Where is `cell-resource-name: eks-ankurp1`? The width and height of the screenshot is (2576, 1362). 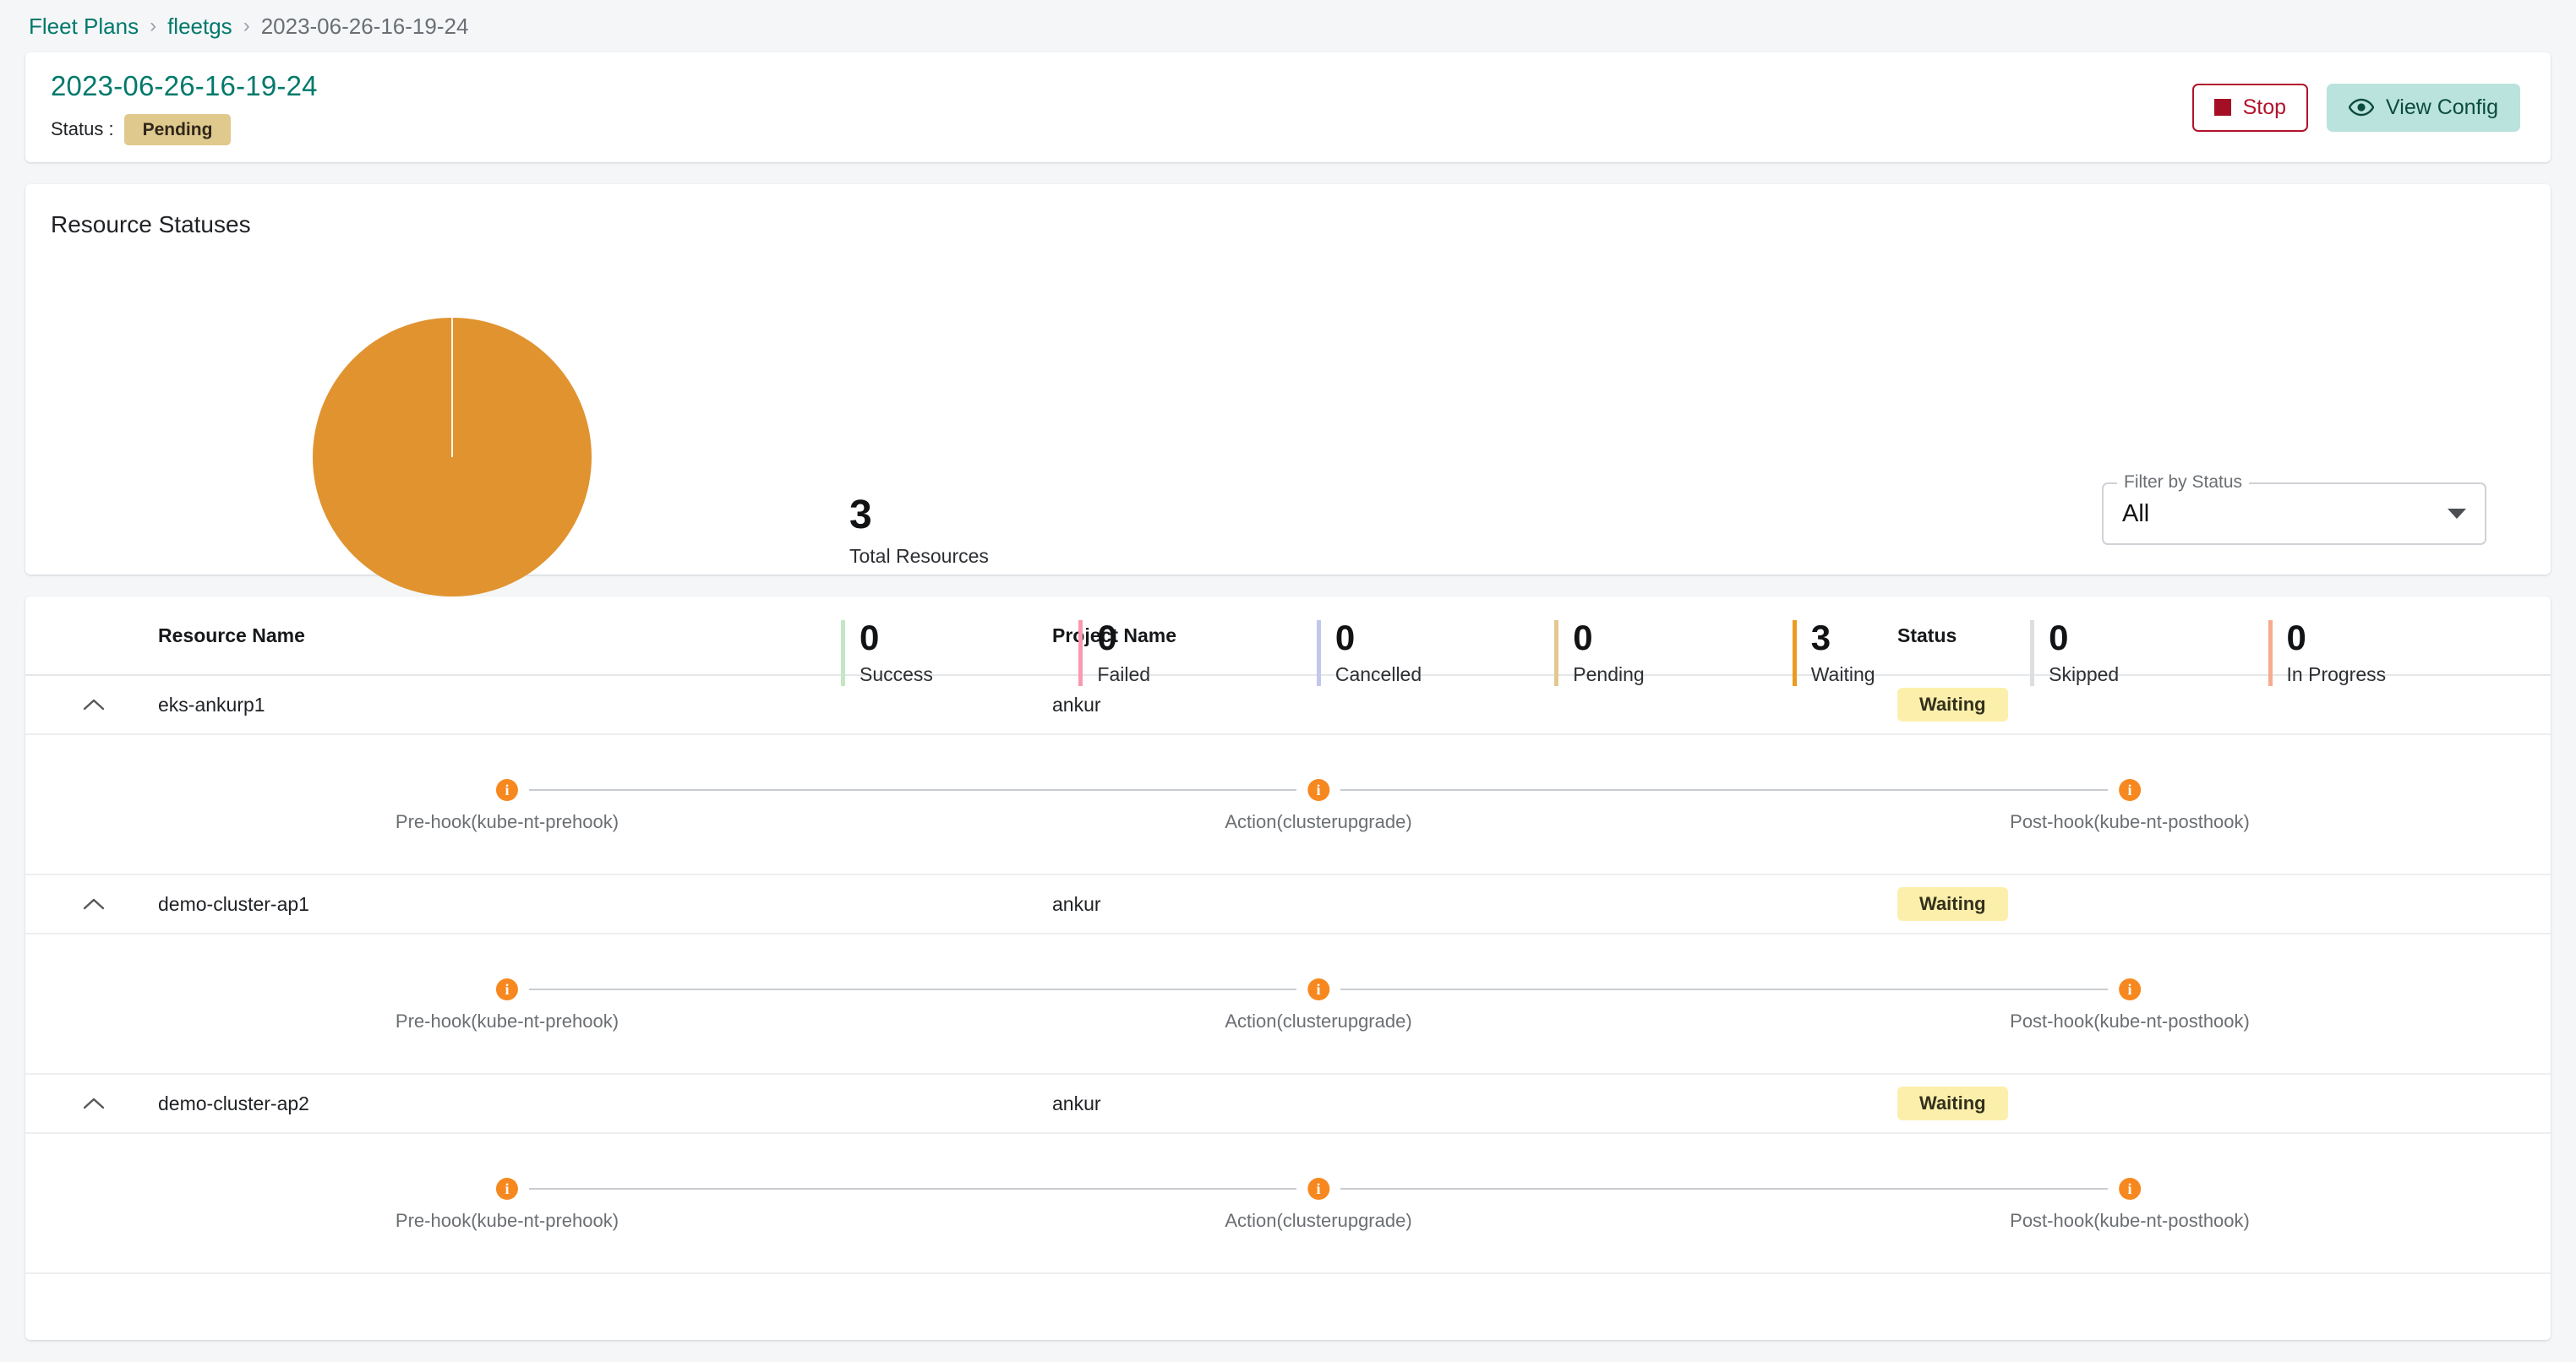
cell-resource-name: eks-ankurp1 is located at coordinates (211, 705).